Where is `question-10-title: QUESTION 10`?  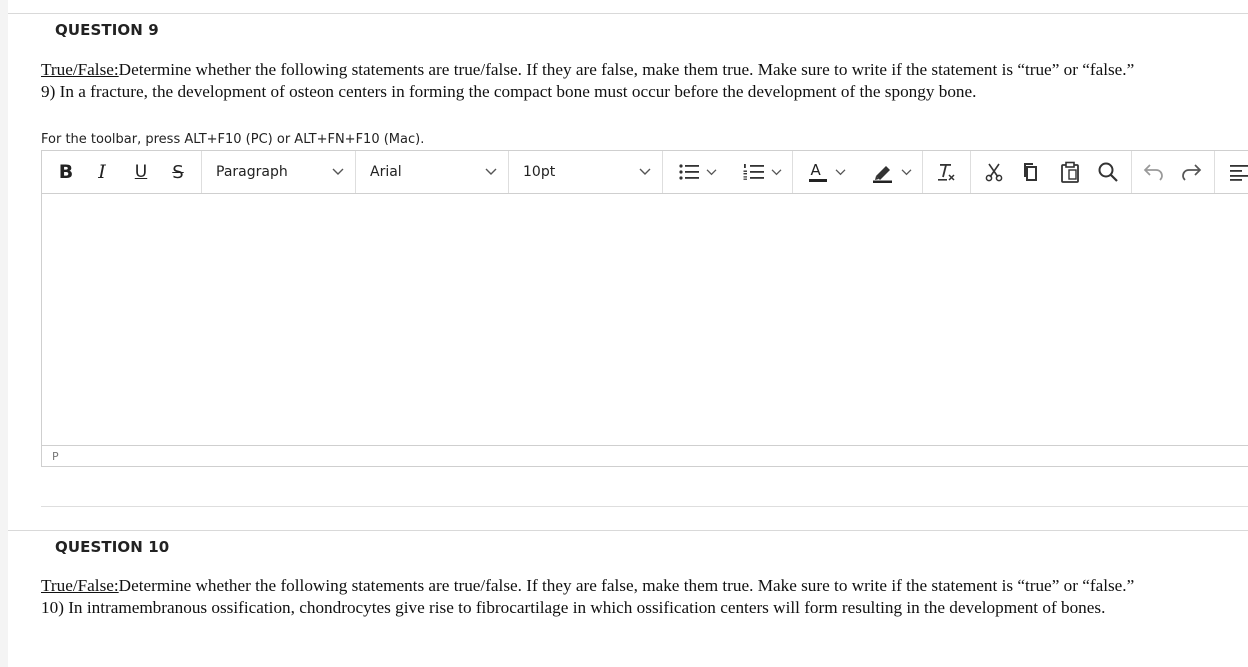
question-10-title: QUESTION 10 is located at coordinates (112, 547).